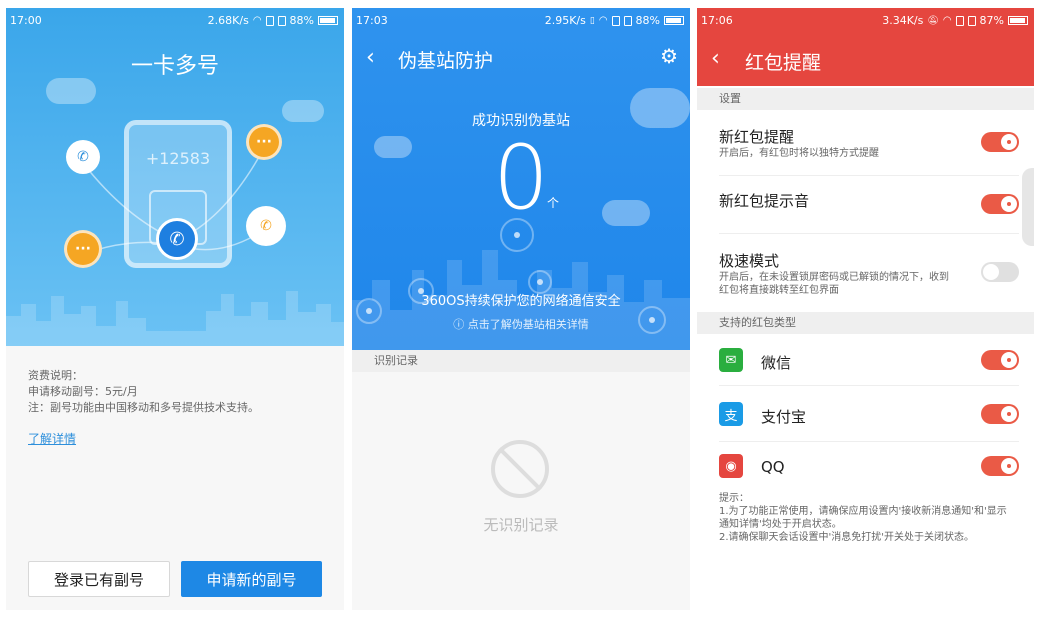  What do you see at coordinates (521, 301) in the screenshot?
I see `protection-message: 360OS持续保护您的网络通信安全` at bounding box center [521, 301].